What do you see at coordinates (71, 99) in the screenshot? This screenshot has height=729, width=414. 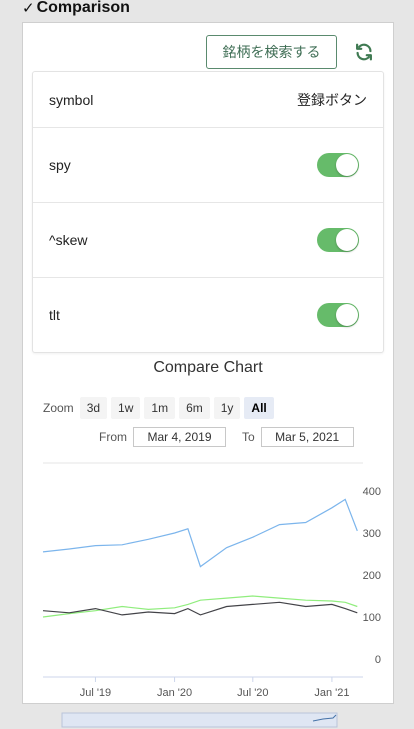 I see `symbol-column-header: symbol` at bounding box center [71, 99].